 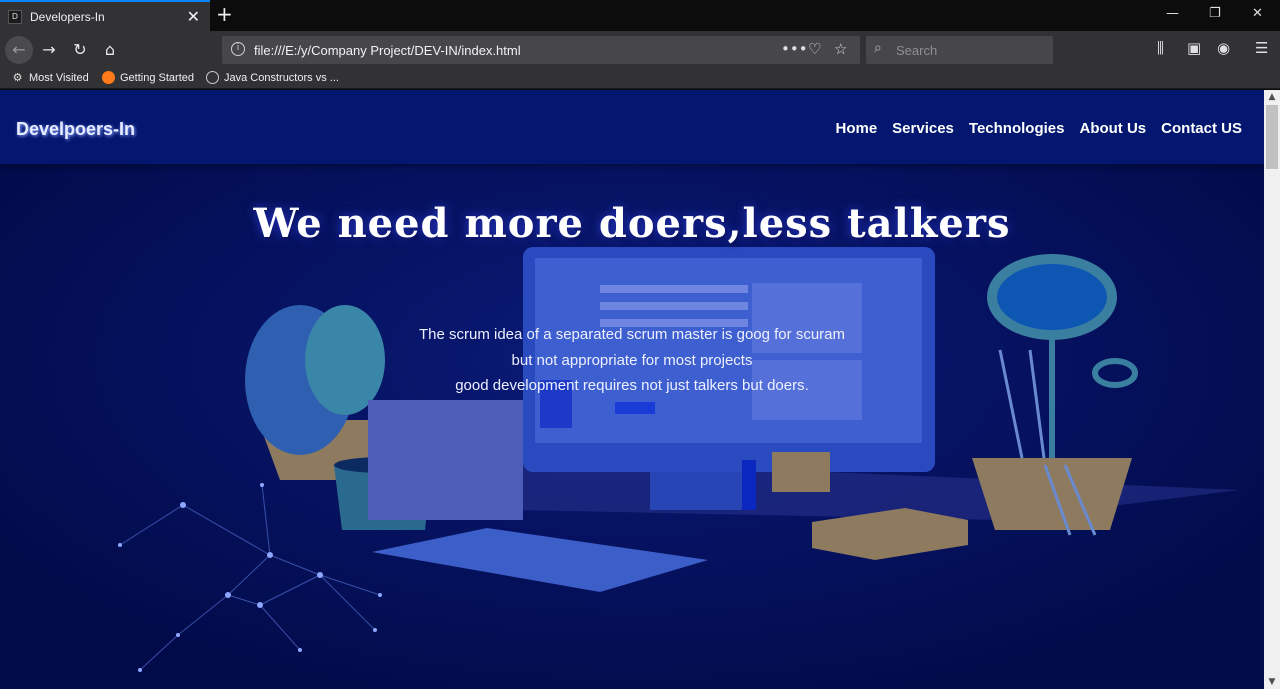 What do you see at coordinates (110, 50) in the screenshot?
I see `home-icon: ⌂` at bounding box center [110, 50].